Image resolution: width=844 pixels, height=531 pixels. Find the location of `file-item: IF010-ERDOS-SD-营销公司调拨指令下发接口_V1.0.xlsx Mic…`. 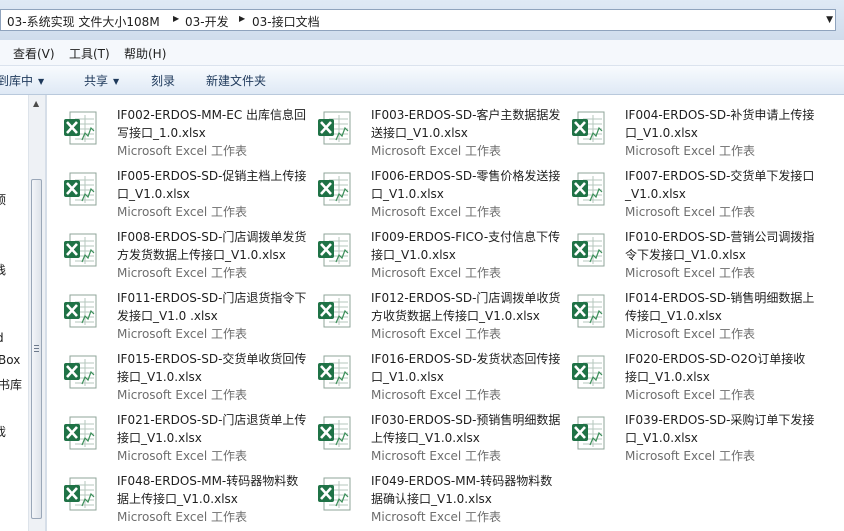

file-item: IF010-ERDOS-SD-营销公司调拨指令下发接口_V1.0.xlsx Mic… is located at coordinates (684, 250).